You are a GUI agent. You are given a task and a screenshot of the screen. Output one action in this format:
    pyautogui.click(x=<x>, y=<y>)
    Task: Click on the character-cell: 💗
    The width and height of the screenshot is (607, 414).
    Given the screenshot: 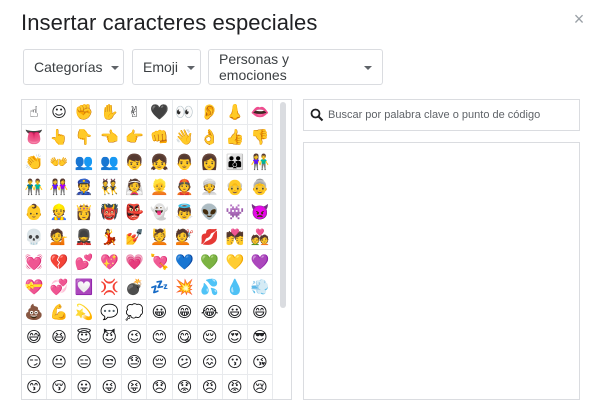 What is the action you would take?
    pyautogui.click(x=135, y=262)
    